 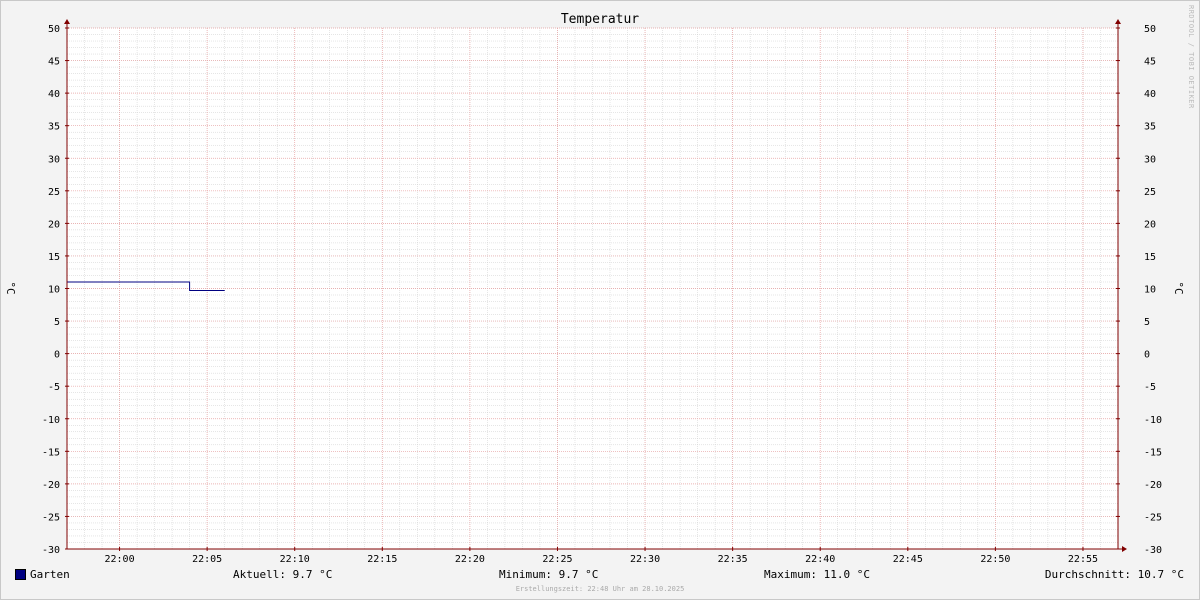 I want to click on legend-swatch-garten, so click(x=20, y=574).